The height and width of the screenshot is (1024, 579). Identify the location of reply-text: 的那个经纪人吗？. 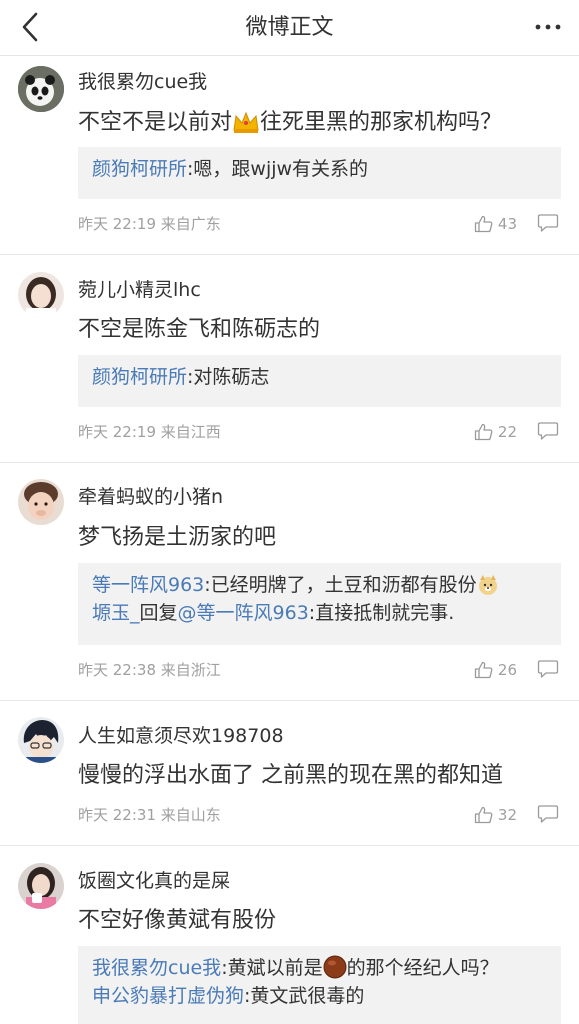
(422, 968).